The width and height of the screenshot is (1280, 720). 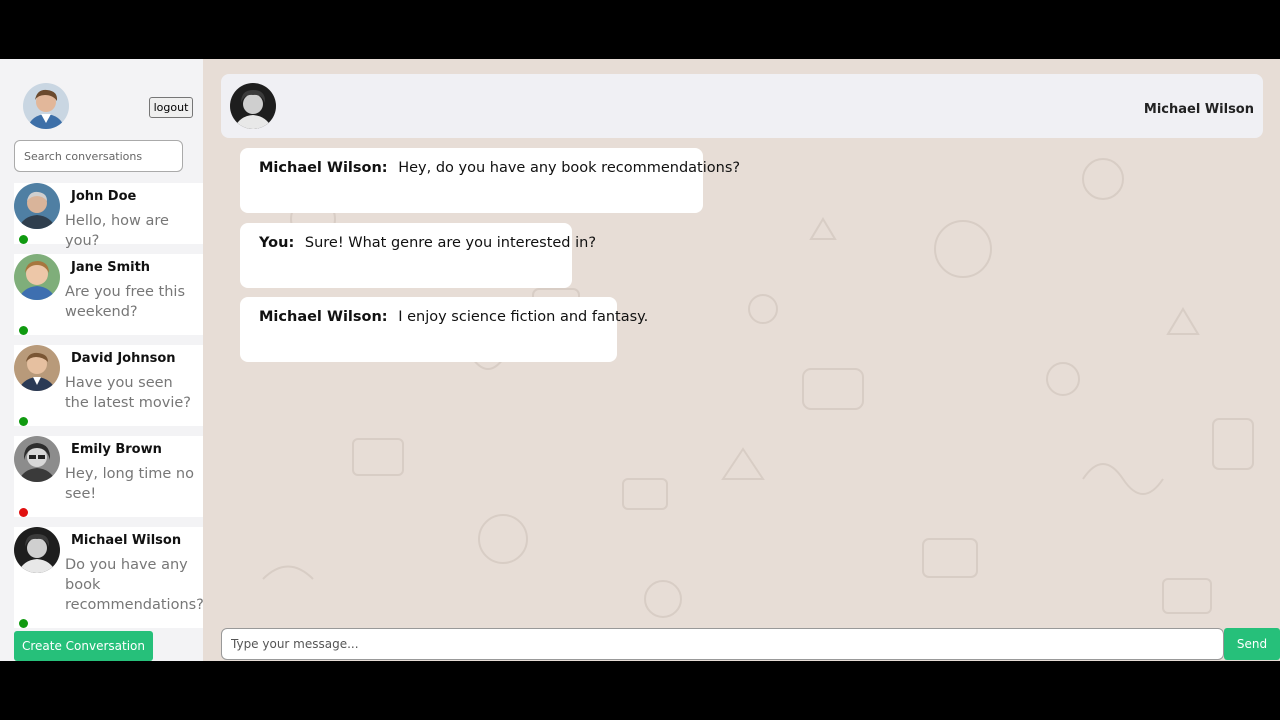 I want to click on conversation-last-message: Do you have any book recommendations?, so click(x=134, y=585).